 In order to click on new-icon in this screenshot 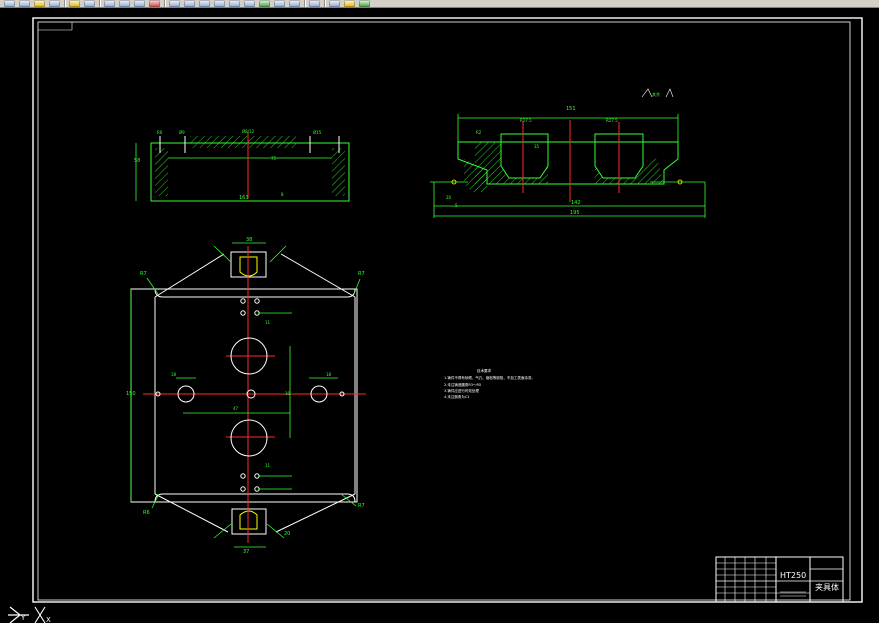, I will do `click(9, 3)`.